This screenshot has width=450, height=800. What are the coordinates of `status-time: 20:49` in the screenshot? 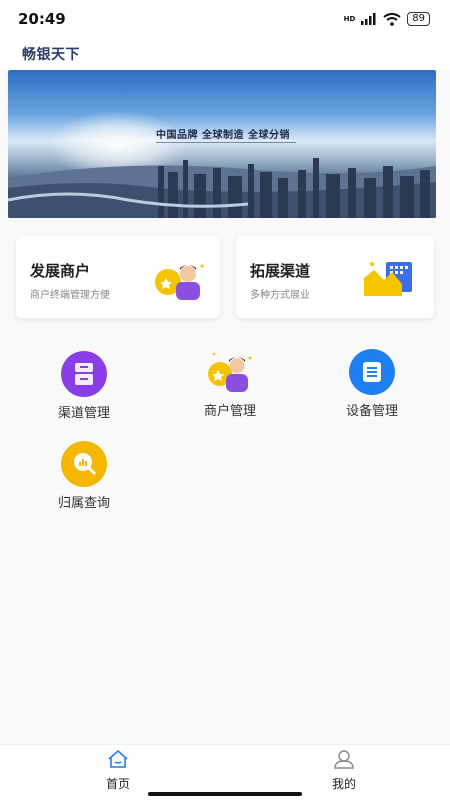 It's located at (42, 19).